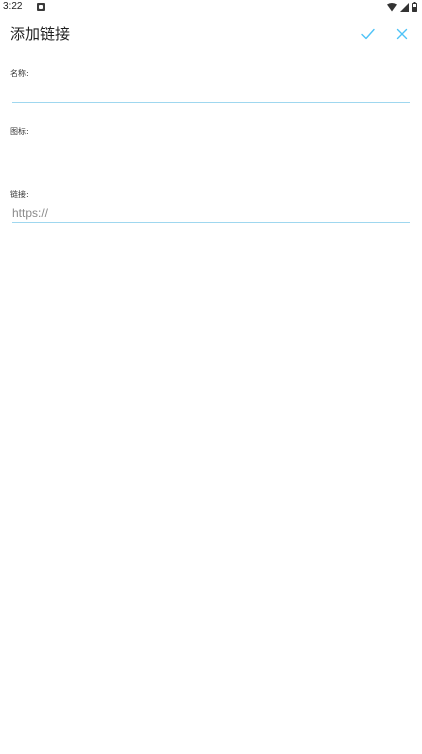  I want to click on app-bar: 添加链接, so click(211, 34).